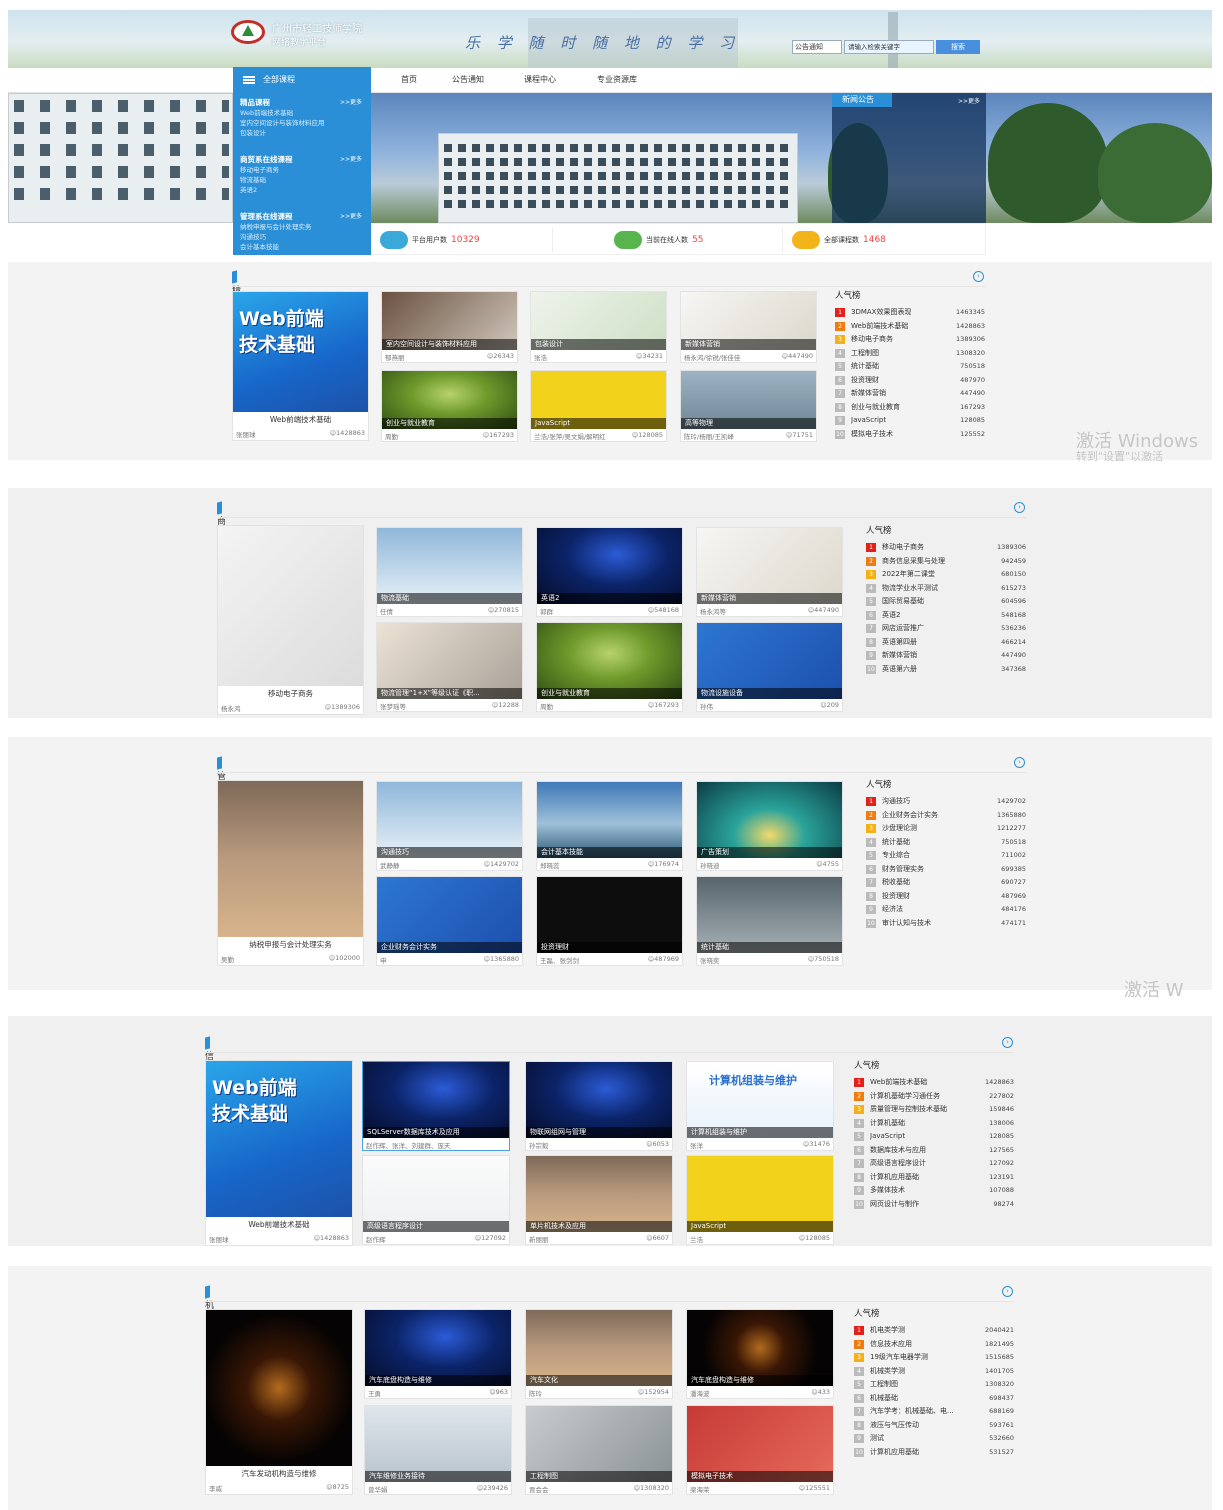  I want to click on ranking-row: 5 专业综合 711002, so click(946, 856).